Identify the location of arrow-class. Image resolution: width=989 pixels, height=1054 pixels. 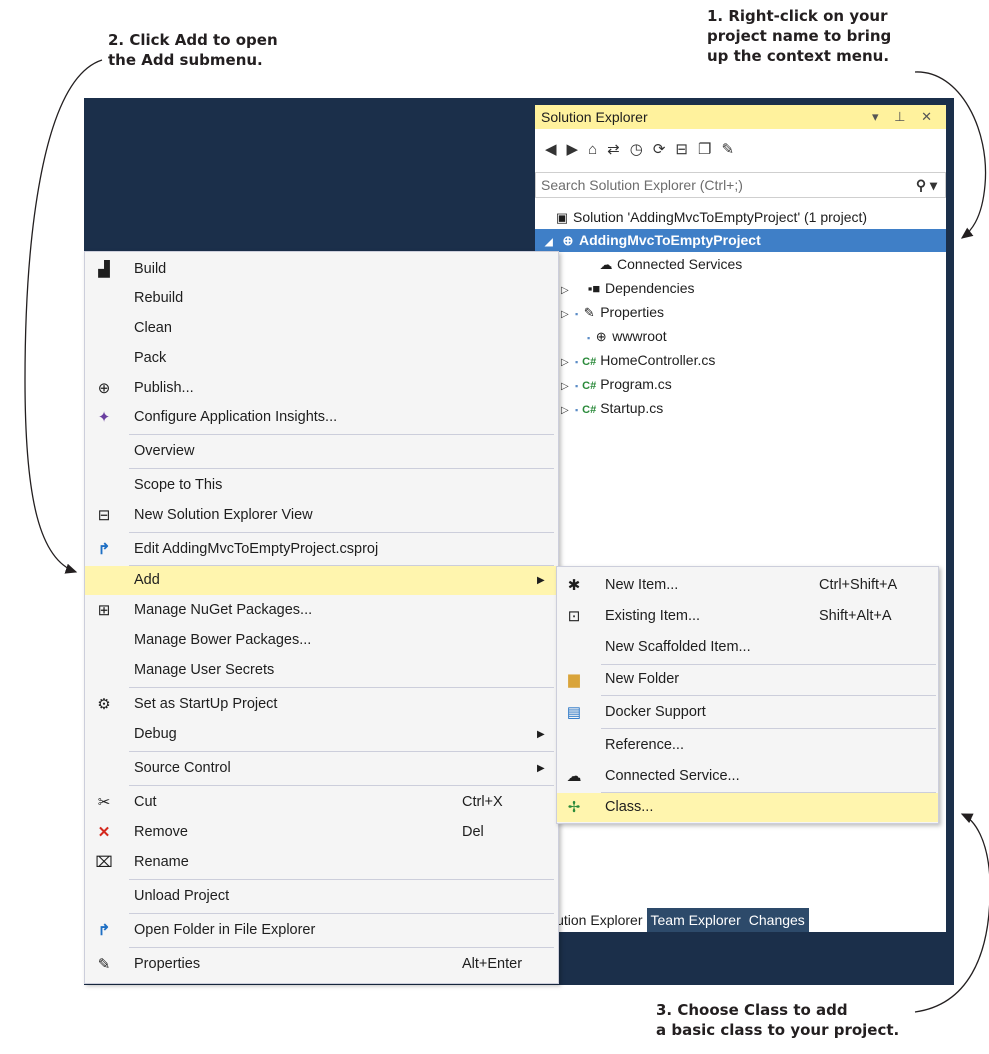
(951, 913).